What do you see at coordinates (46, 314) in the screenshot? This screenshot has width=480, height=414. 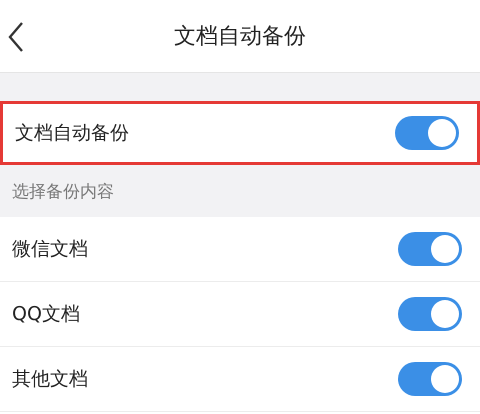 I see `setting-label: QQ文档` at bounding box center [46, 314].